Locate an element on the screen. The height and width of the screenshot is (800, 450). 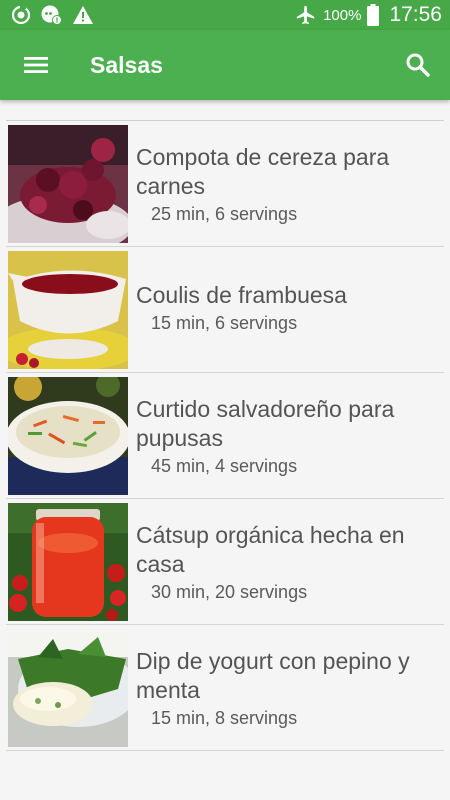
hamburger-menu-icon is located at coordinates (36, 65).